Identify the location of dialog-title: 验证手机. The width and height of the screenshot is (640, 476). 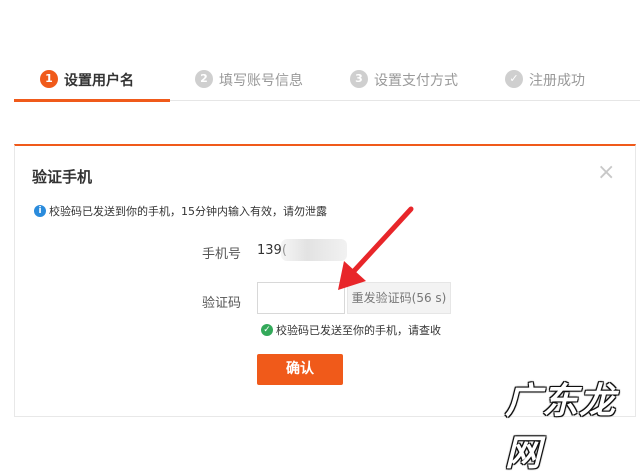
(62, 177).